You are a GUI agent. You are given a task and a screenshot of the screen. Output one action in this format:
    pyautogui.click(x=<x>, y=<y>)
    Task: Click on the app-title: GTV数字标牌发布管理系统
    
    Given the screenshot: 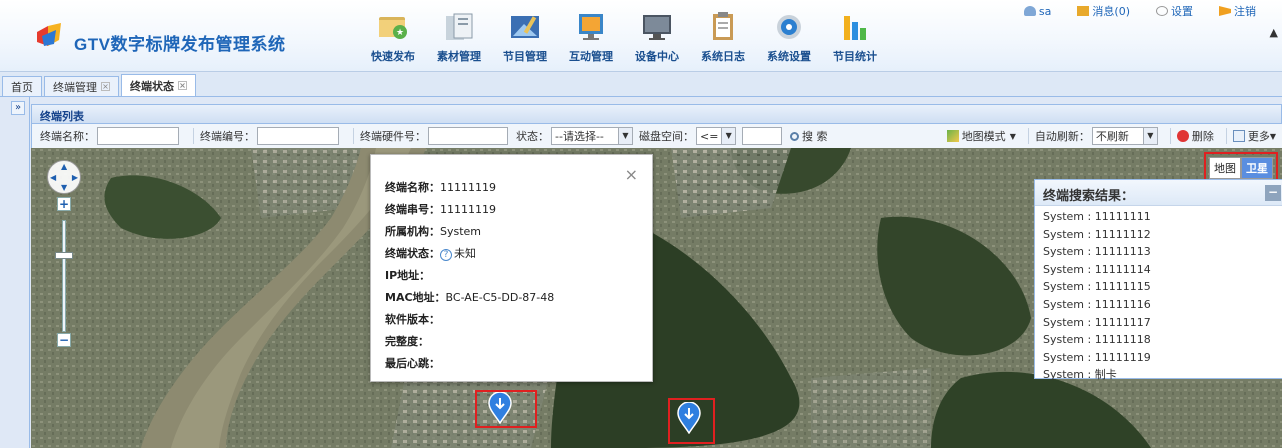 What is the action you would take?
    pyautogui.click(x=180, y=44)
    